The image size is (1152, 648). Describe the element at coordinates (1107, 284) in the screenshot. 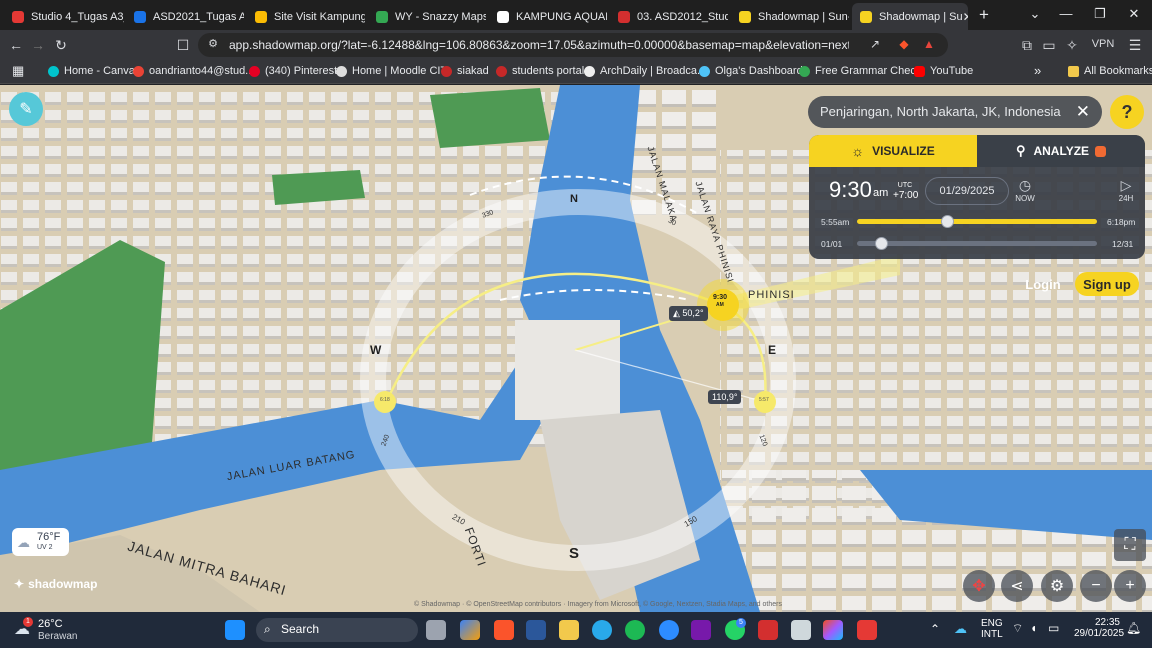

I see `signup-button: Sign up` at that location.